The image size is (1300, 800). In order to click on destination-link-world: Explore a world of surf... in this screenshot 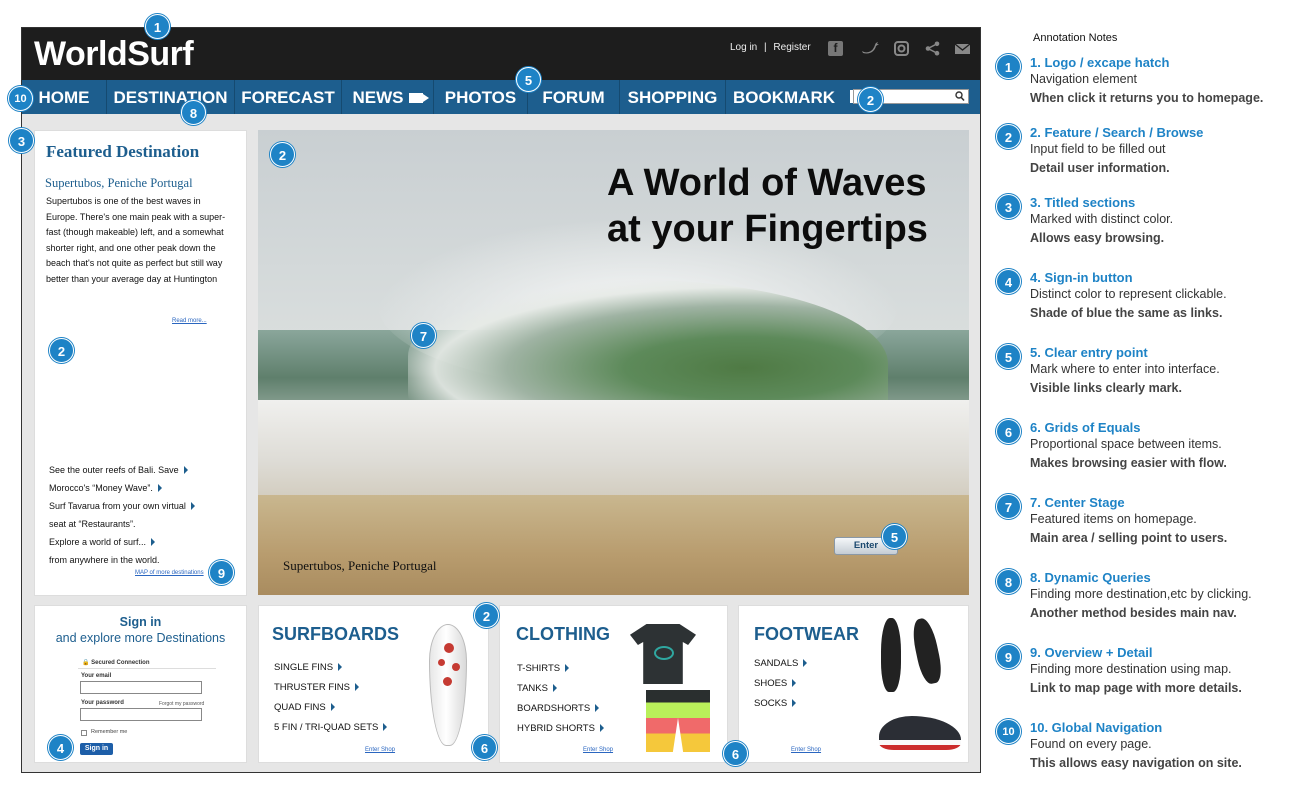, I will do `click(144, 542)`.